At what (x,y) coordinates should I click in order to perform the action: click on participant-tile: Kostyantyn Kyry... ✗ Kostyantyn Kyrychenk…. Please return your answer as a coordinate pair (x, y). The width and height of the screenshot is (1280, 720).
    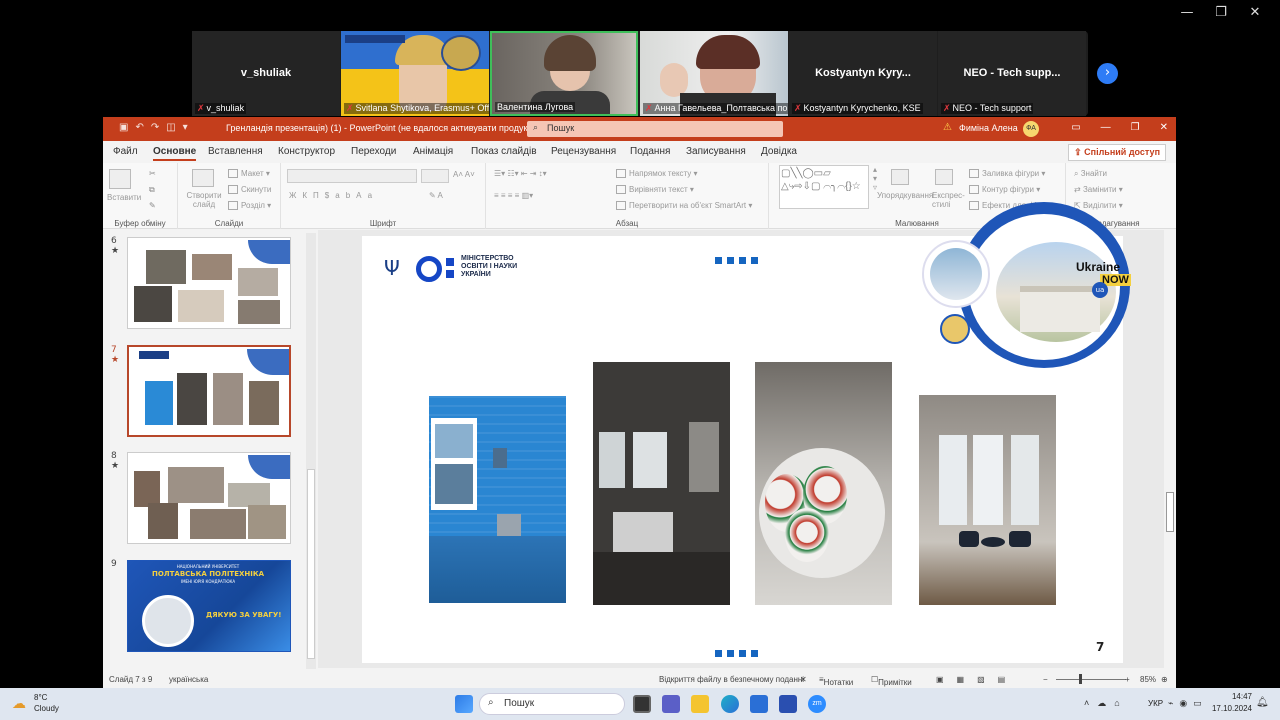
    Looking at the image, I should click on (863, 73).